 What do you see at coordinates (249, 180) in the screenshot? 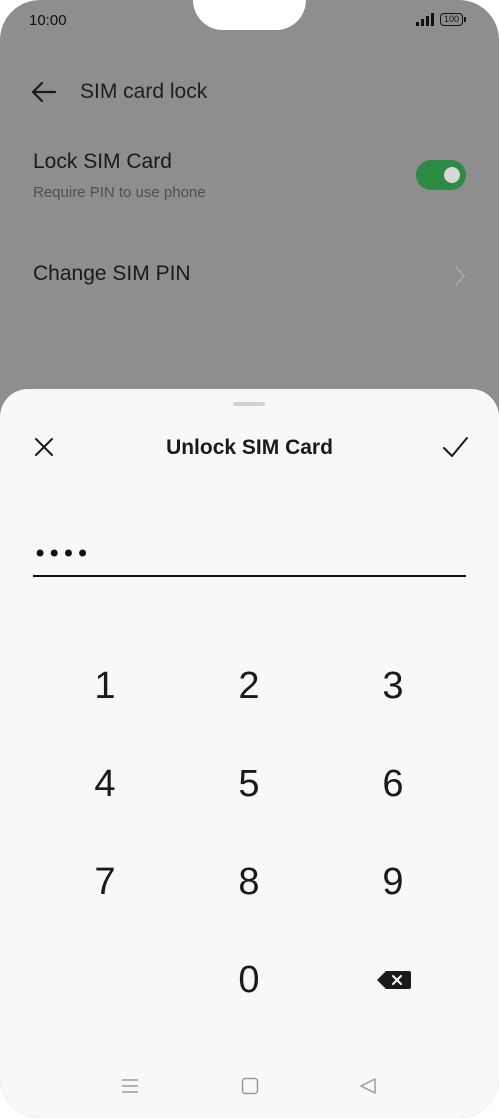
I see `lock-sim-row: Lock SIM Card Require PIN to use phone` at bounding box center [249, 180].